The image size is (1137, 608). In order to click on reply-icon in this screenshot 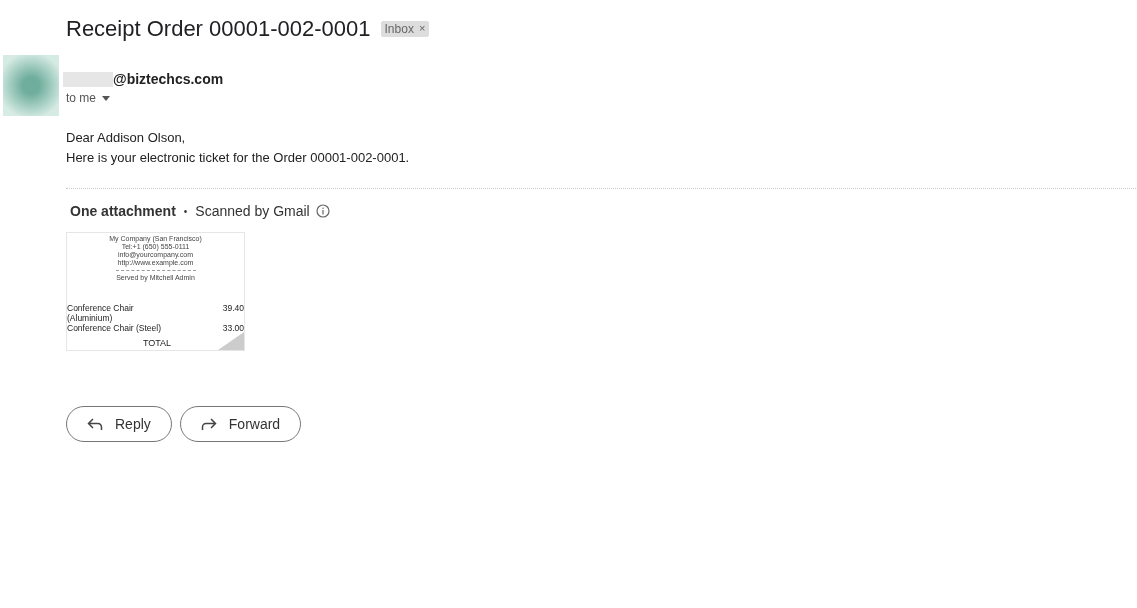, I will do `click(95, 424)`.